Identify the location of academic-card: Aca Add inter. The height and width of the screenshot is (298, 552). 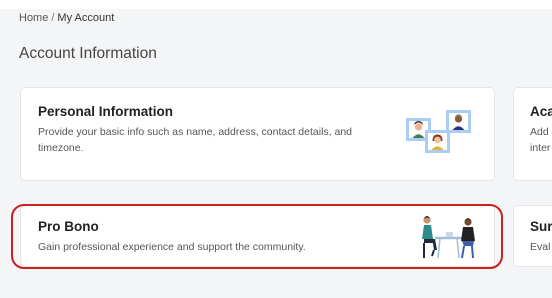
(532, 134).